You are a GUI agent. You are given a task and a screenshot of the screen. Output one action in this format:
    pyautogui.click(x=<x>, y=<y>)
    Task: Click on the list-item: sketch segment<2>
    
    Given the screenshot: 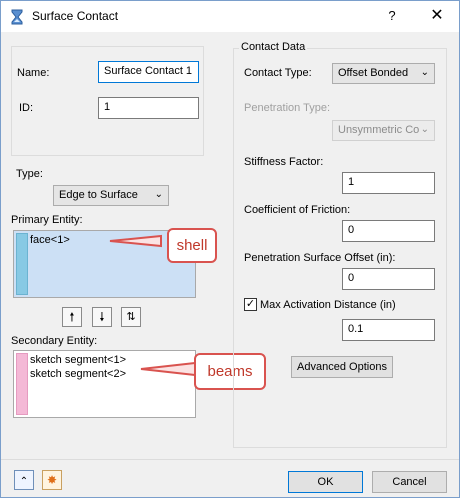 What is the action you would take?
    pyautogui.click(x=78, y=374)
    